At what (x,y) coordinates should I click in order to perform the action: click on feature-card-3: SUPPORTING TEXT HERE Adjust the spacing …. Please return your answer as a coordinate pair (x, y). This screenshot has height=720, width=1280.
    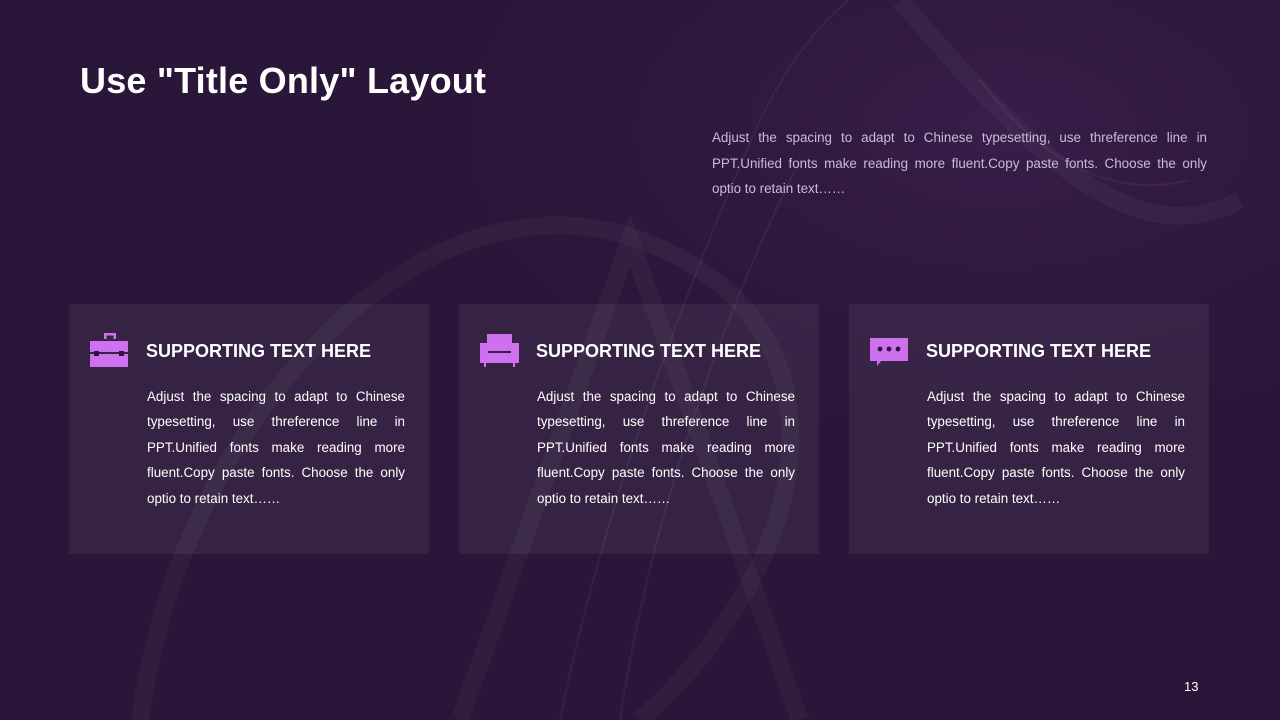
    Looking at the image, I should click on (1029, 429).